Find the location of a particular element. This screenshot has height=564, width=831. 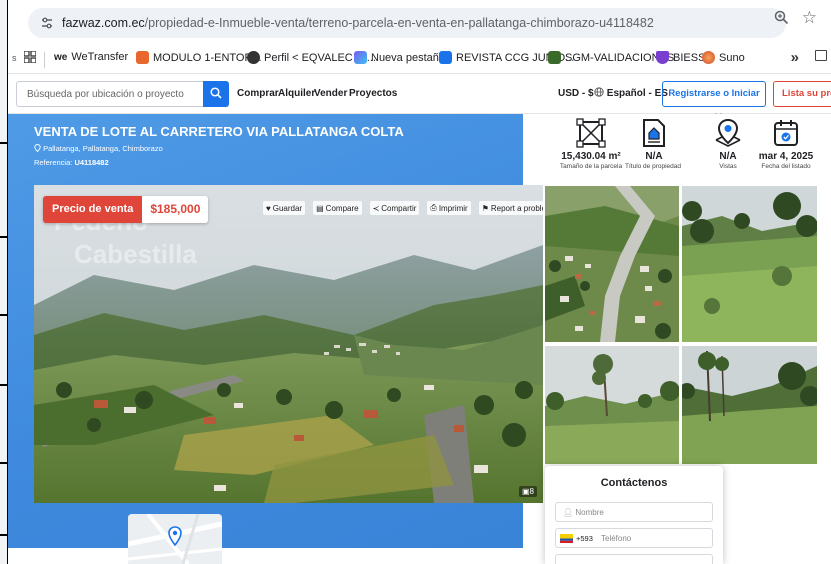

nav-vender: Vender is located at coordinates (330, 93).